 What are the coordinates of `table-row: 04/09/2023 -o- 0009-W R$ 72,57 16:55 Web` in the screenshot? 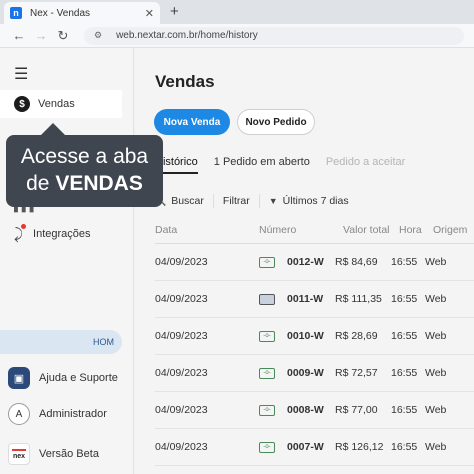 It's located at (314, 373).